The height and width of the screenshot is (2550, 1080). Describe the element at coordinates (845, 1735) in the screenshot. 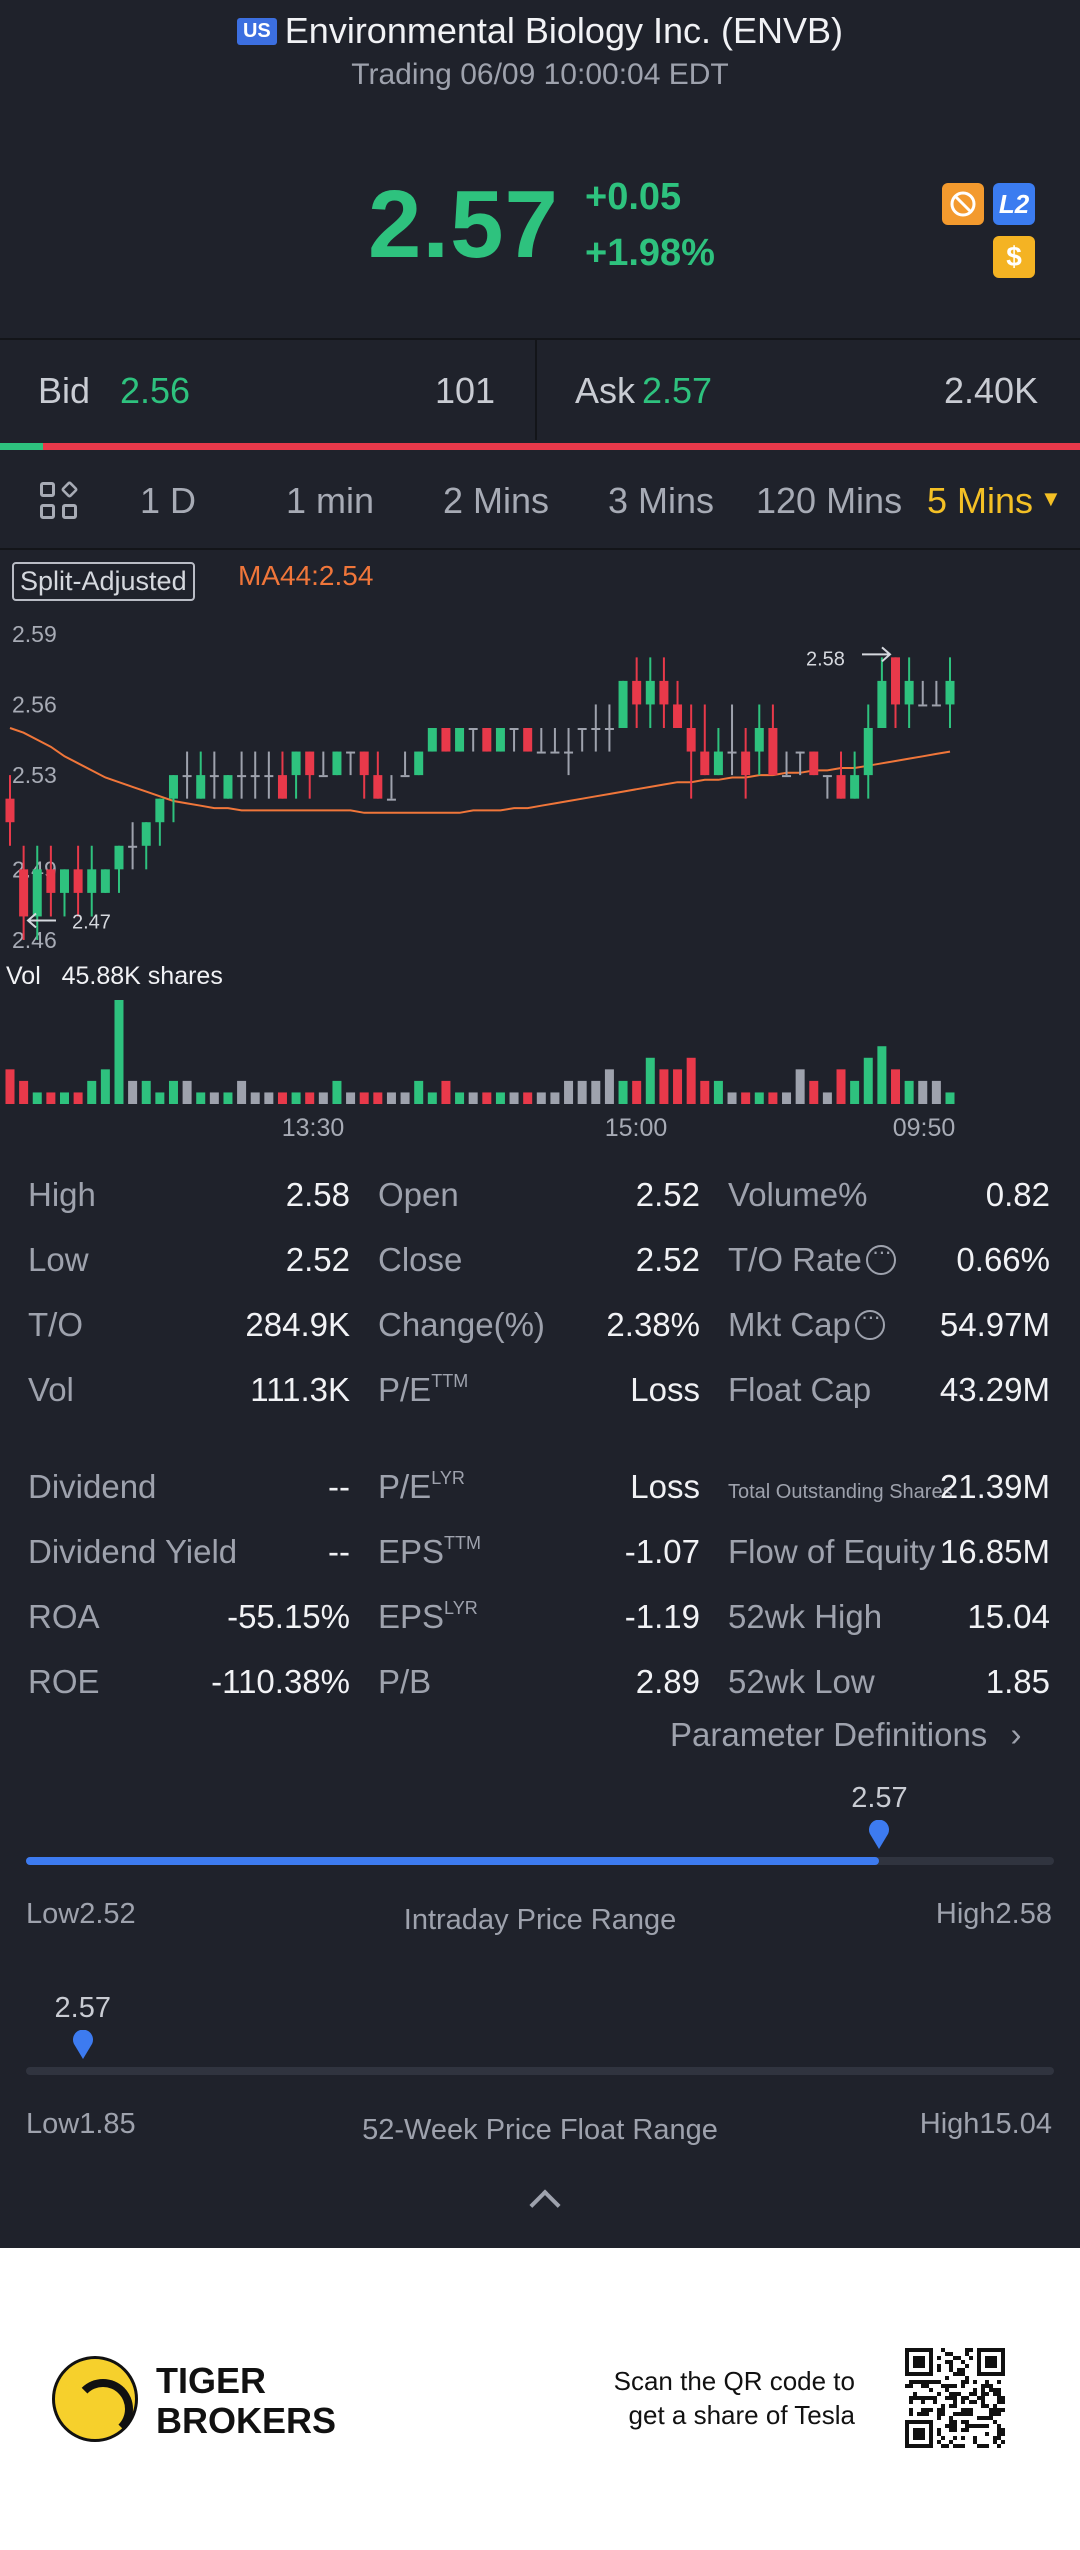

I see `parameter-definitions-link: Parameter Definitions ›` at that location.